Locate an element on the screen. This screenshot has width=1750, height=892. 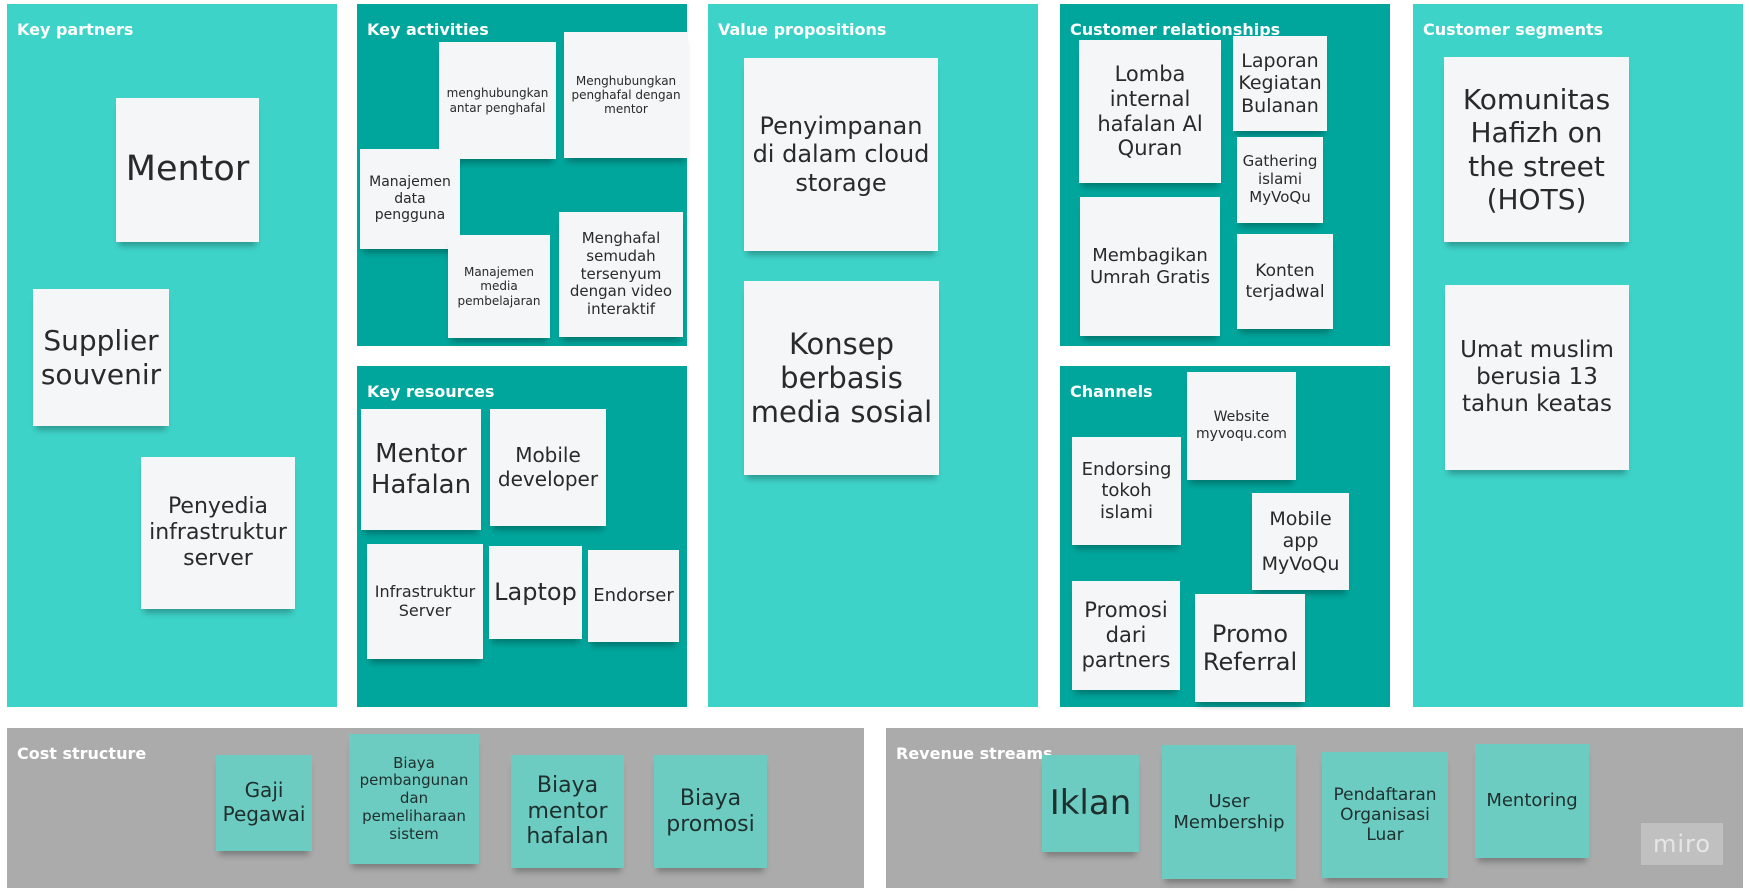
sticky-note: Konten terjadwal is located at coordinates (1285, 281).